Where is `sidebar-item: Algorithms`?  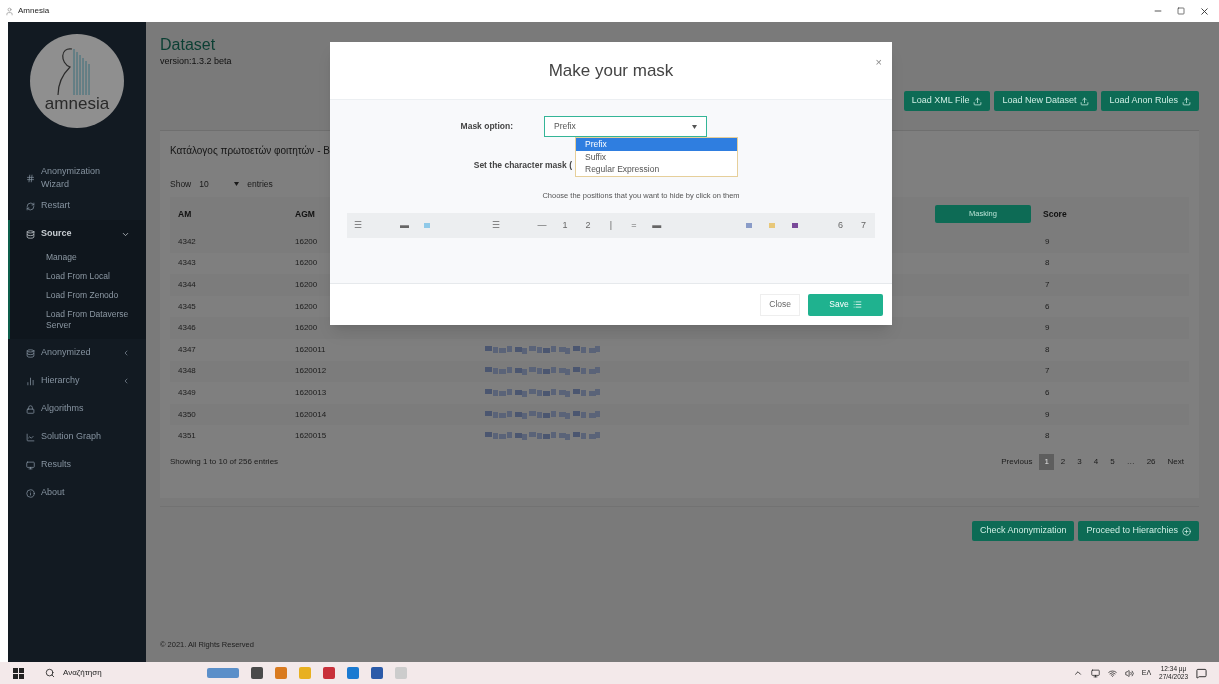 sidebar-item: Algorithms is located at coordinates (78, 409).